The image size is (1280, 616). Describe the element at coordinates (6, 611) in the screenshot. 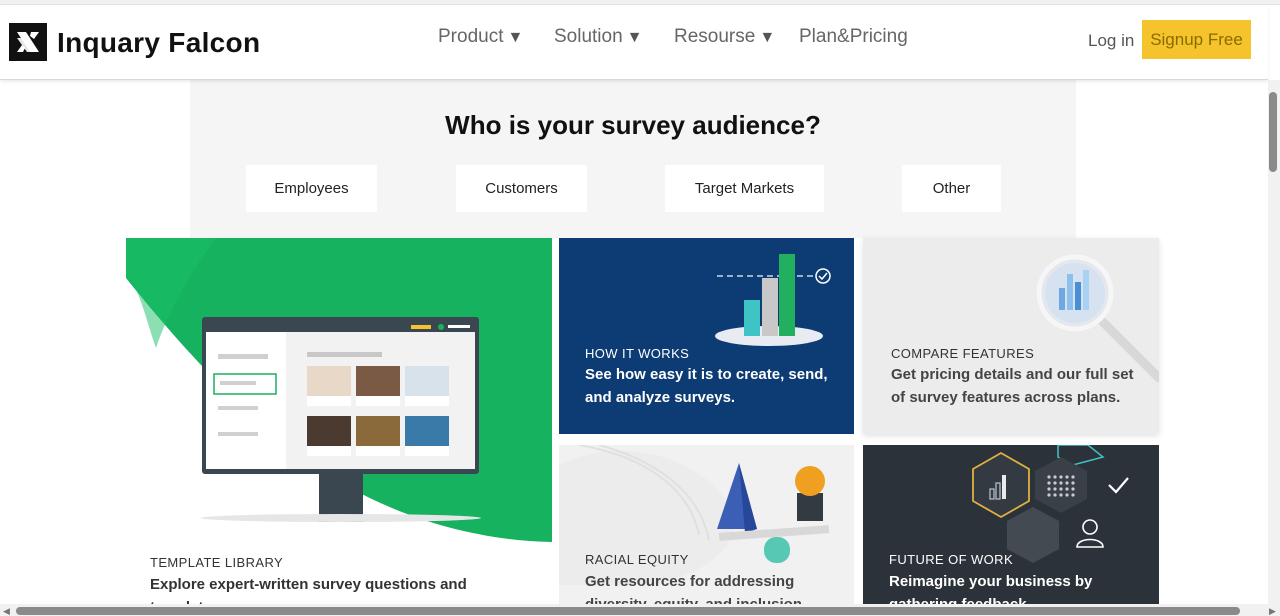

I see `scroll-left-arrow-icon: ◀` at that location.